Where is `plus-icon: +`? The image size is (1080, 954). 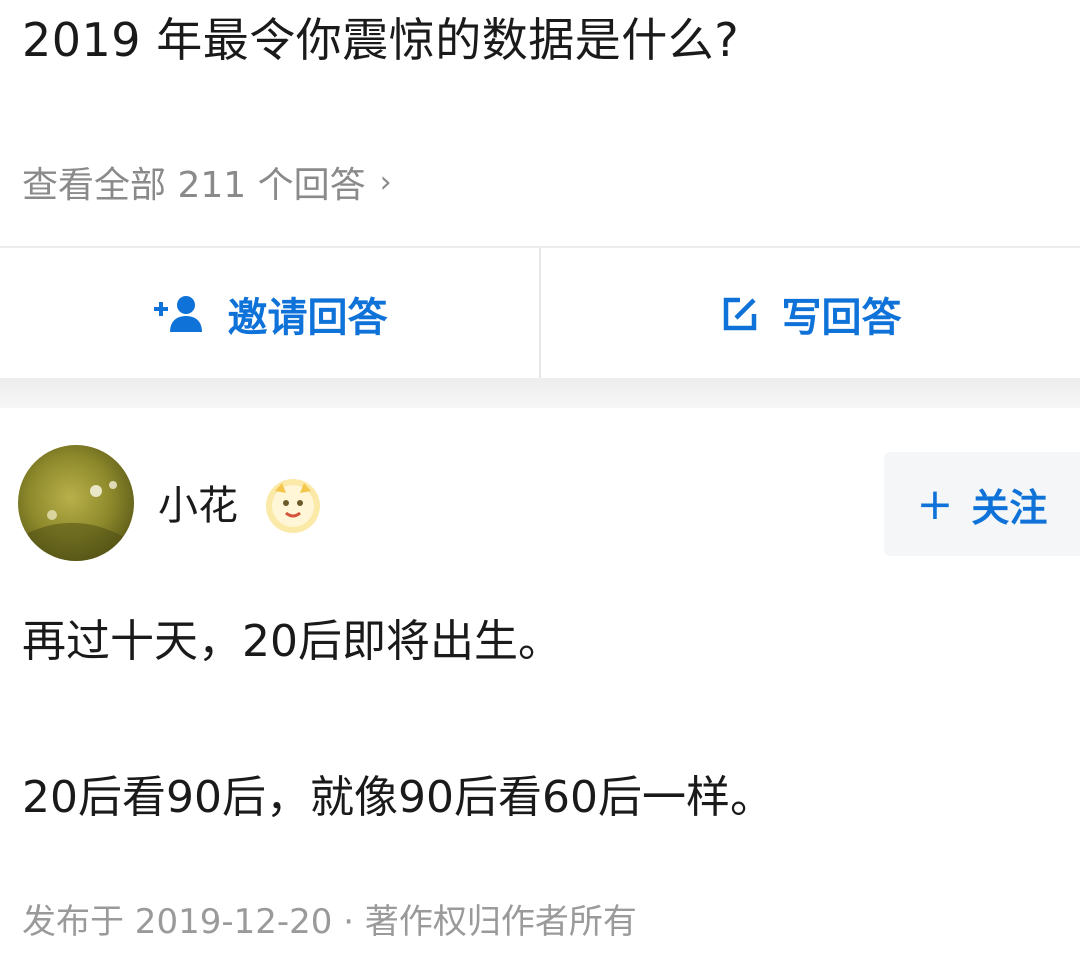
plus-icon: + is located at coordinates (935, 504).